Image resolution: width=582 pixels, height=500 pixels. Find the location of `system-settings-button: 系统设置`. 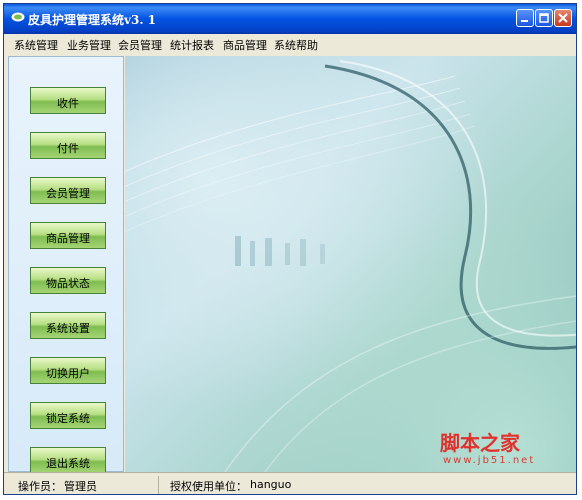

system-settings-button: 系统设置 is located at coordinates (68, 325).